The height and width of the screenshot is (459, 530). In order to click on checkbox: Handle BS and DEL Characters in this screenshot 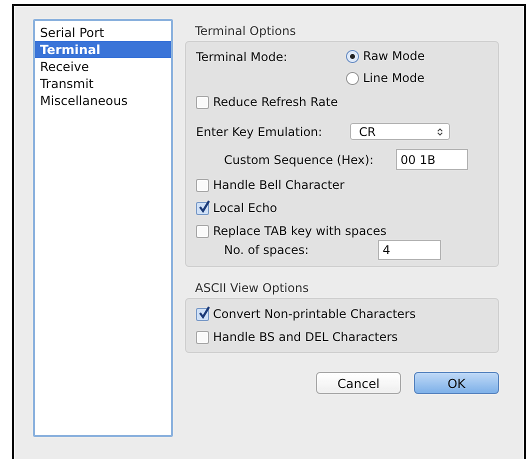, I will do `click(297, 337)`.